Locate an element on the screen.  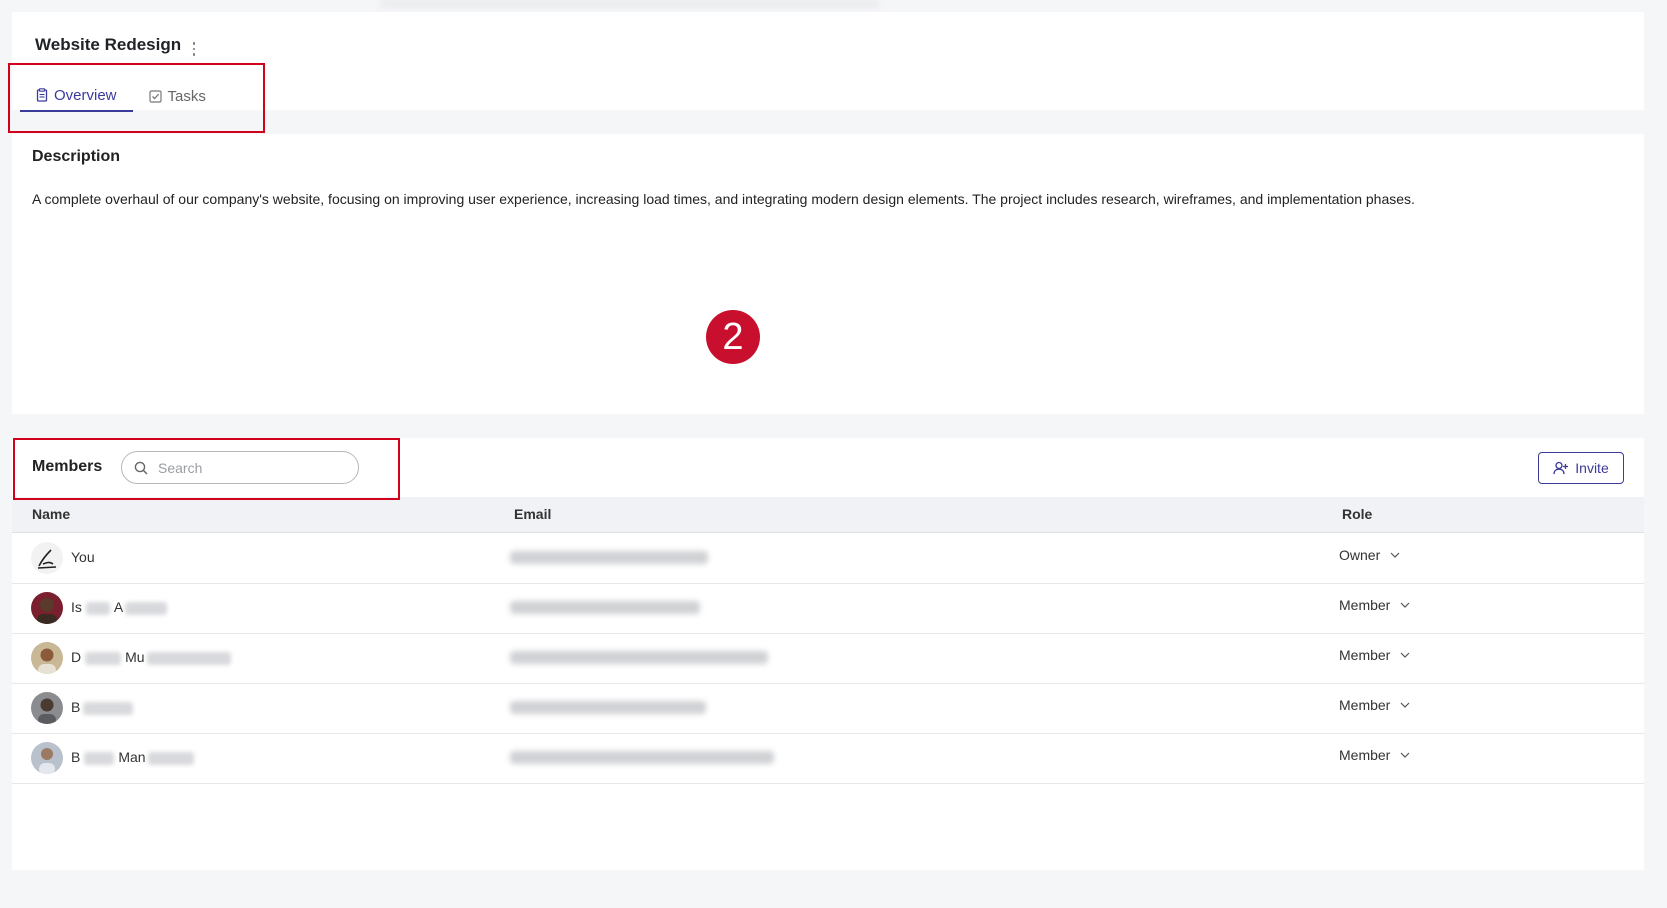
checkbox-icon is located at coordinates (155, 96).